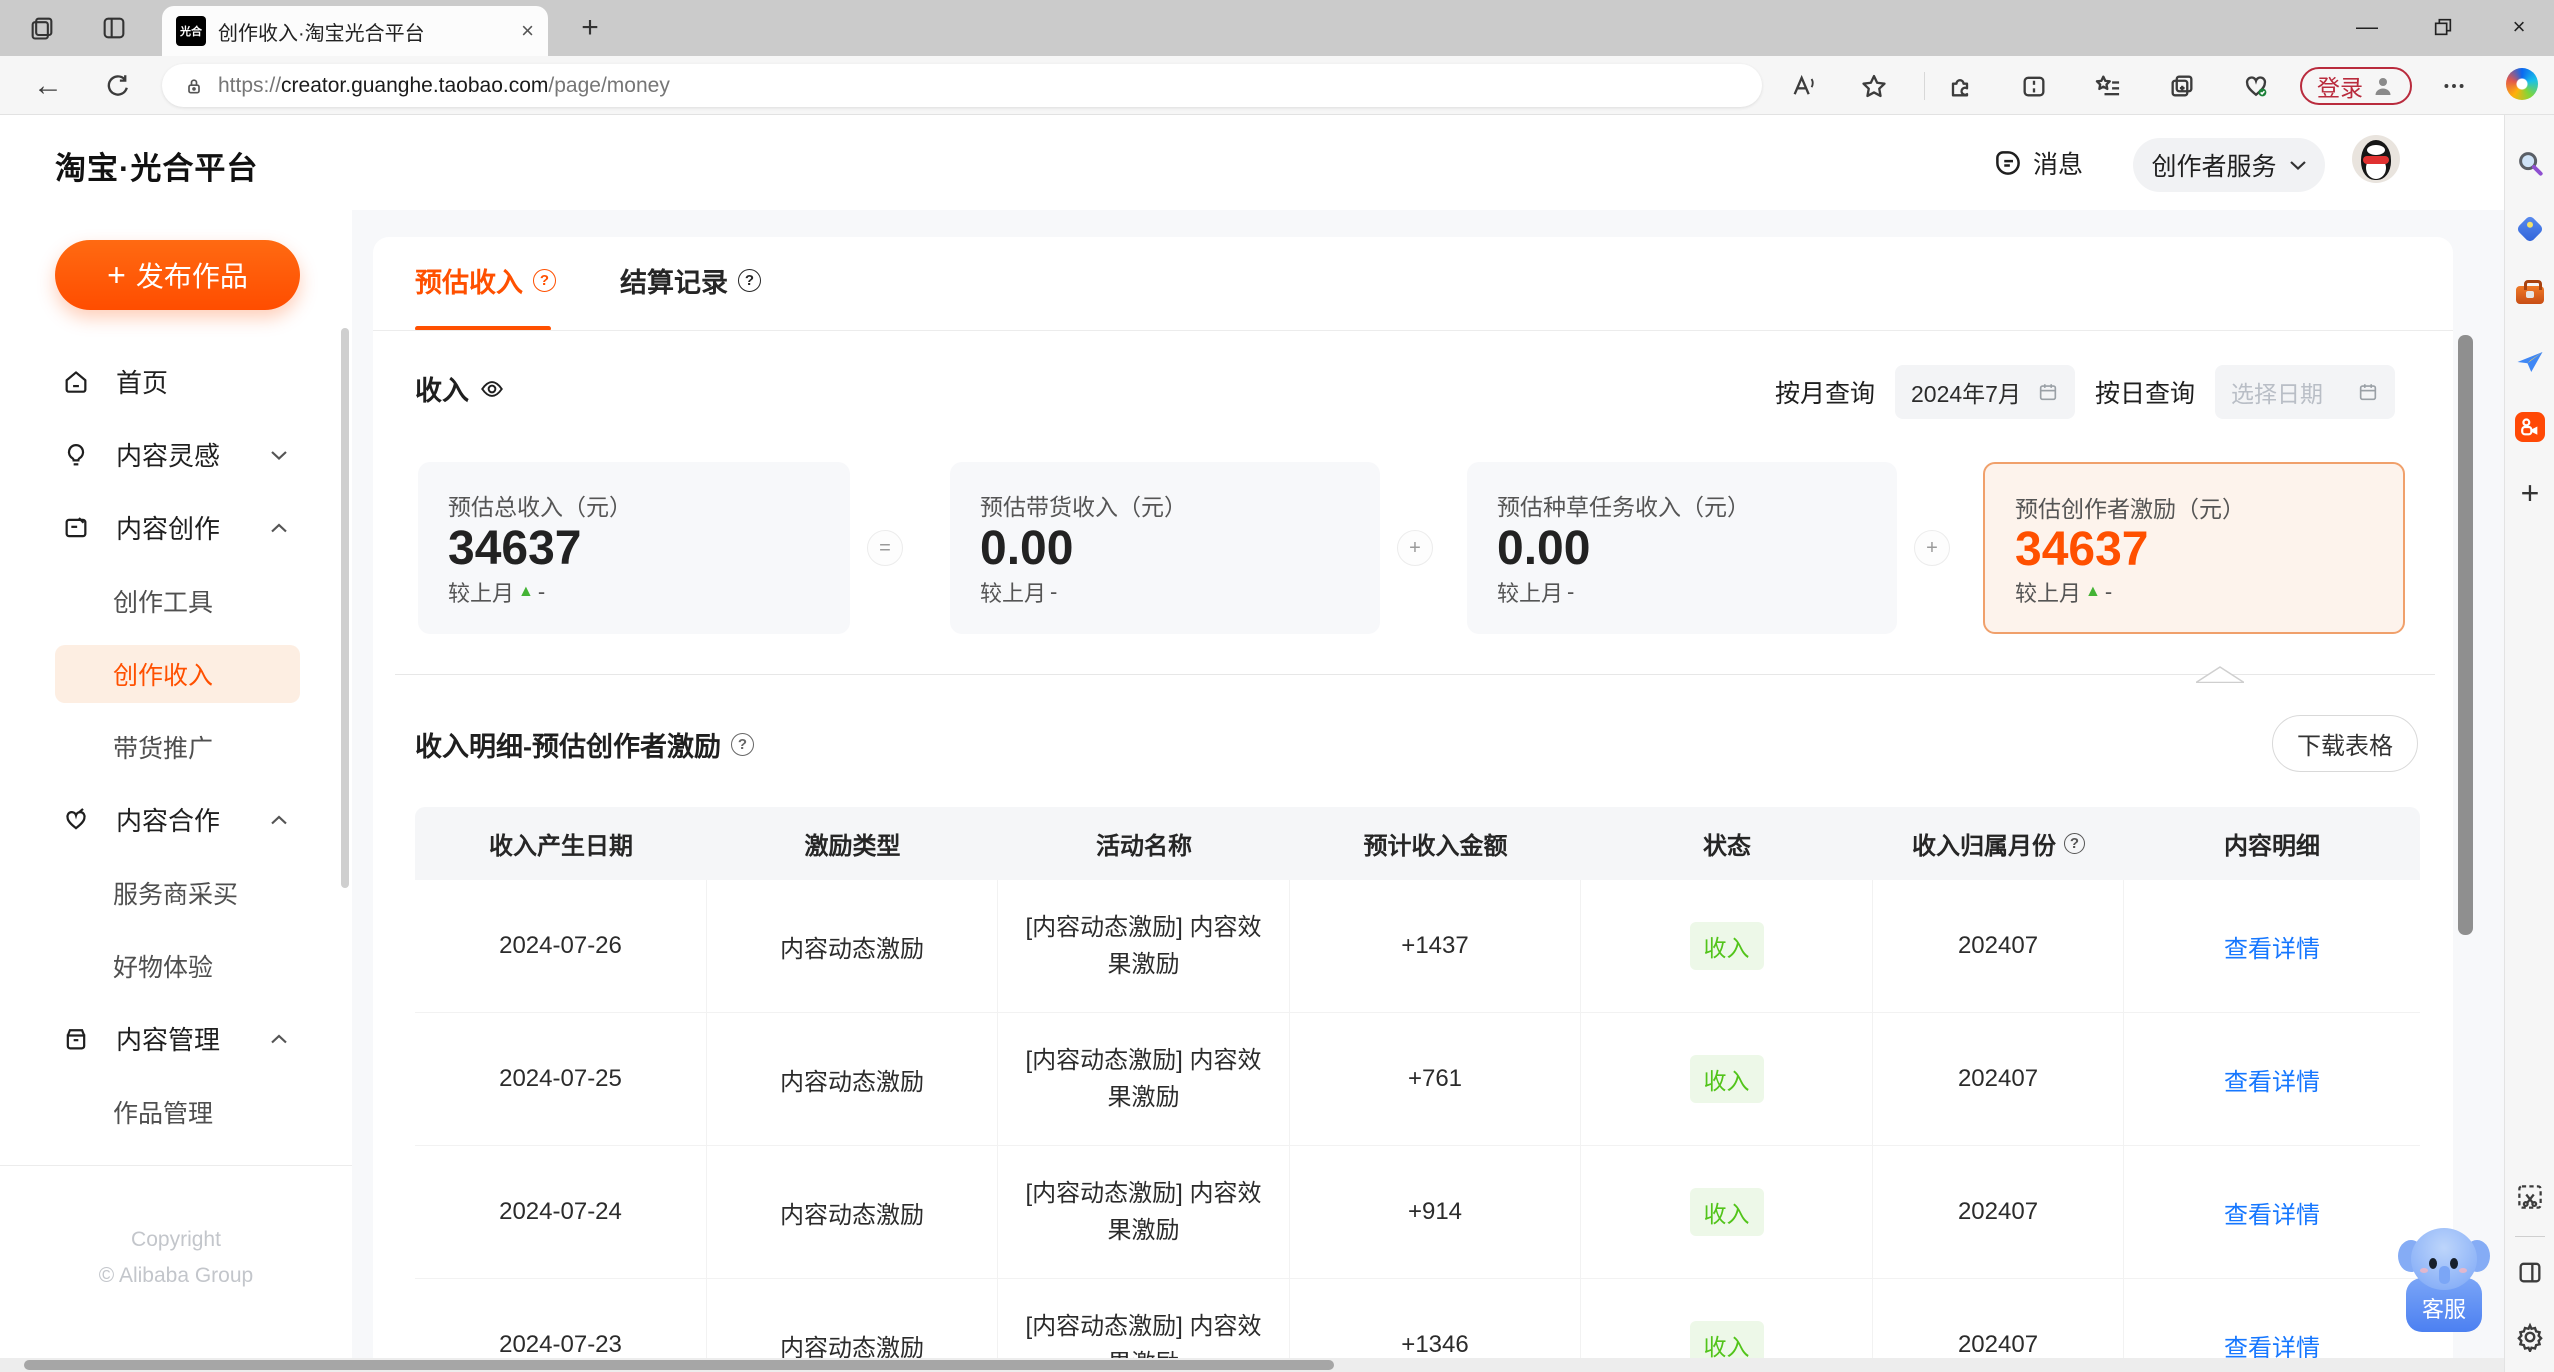  Describe the element at coordinates (355, 31) in the screenshot. I see `active-browser-tab: 光合 创作收入·淘宝光合平台 ×` at that location.